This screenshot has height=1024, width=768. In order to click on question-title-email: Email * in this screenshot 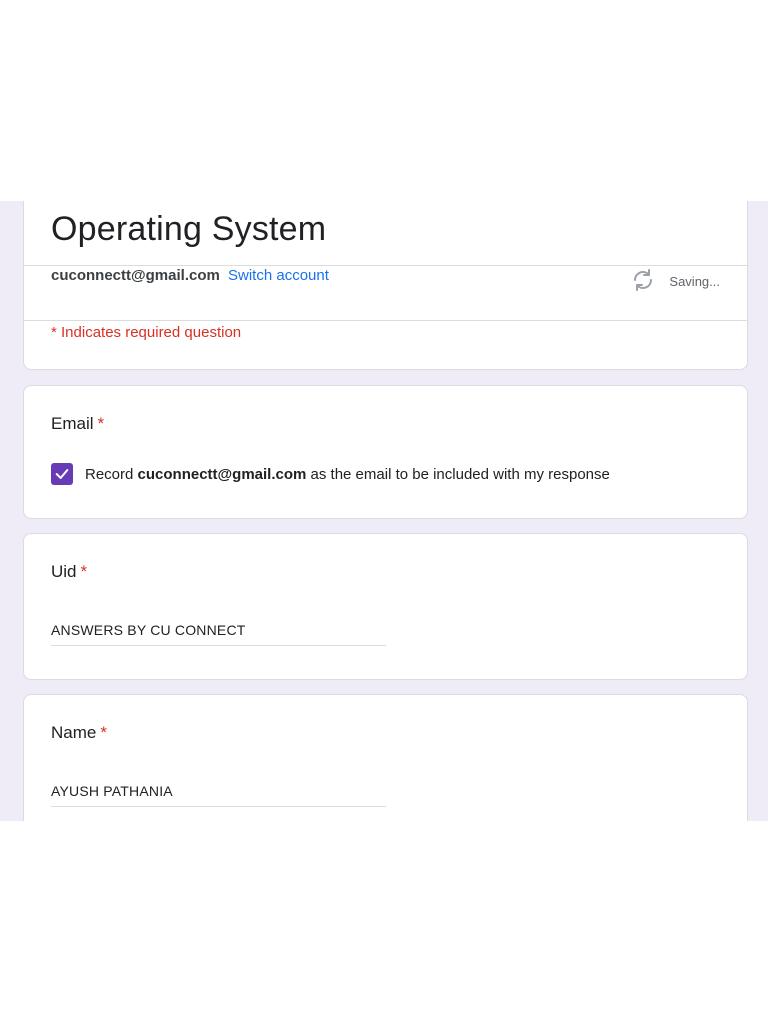, I will do `click(77, 424)`.